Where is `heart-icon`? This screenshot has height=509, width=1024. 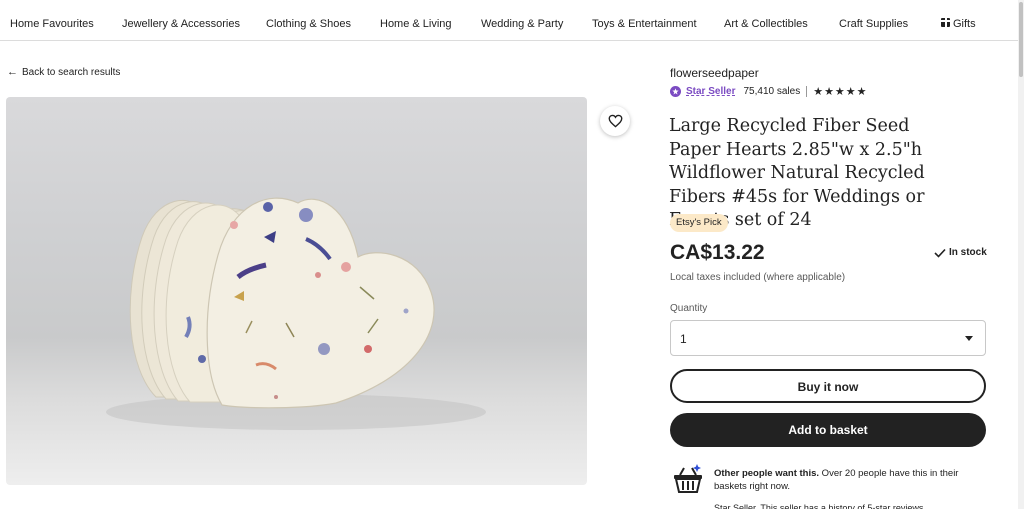 heart-icon is located at coordinates (615, 121).